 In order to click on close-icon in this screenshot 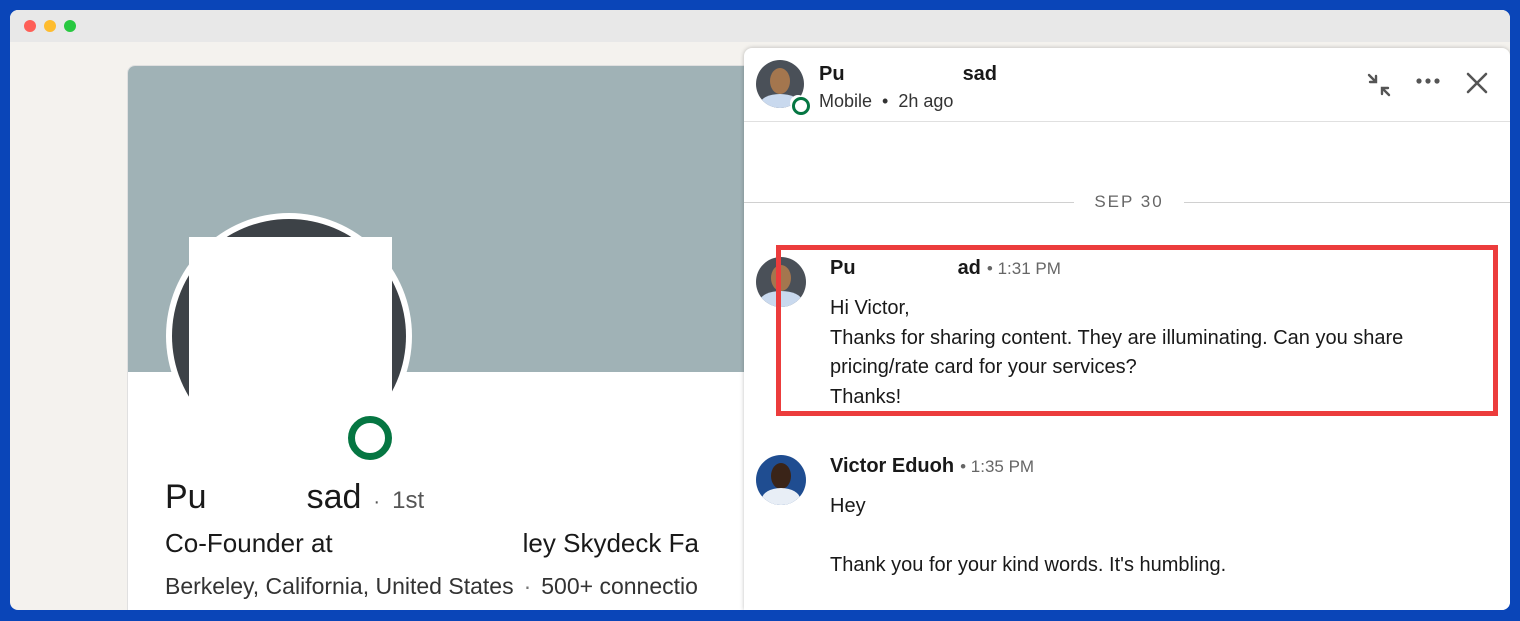, I will do `click(1477, 83)`.